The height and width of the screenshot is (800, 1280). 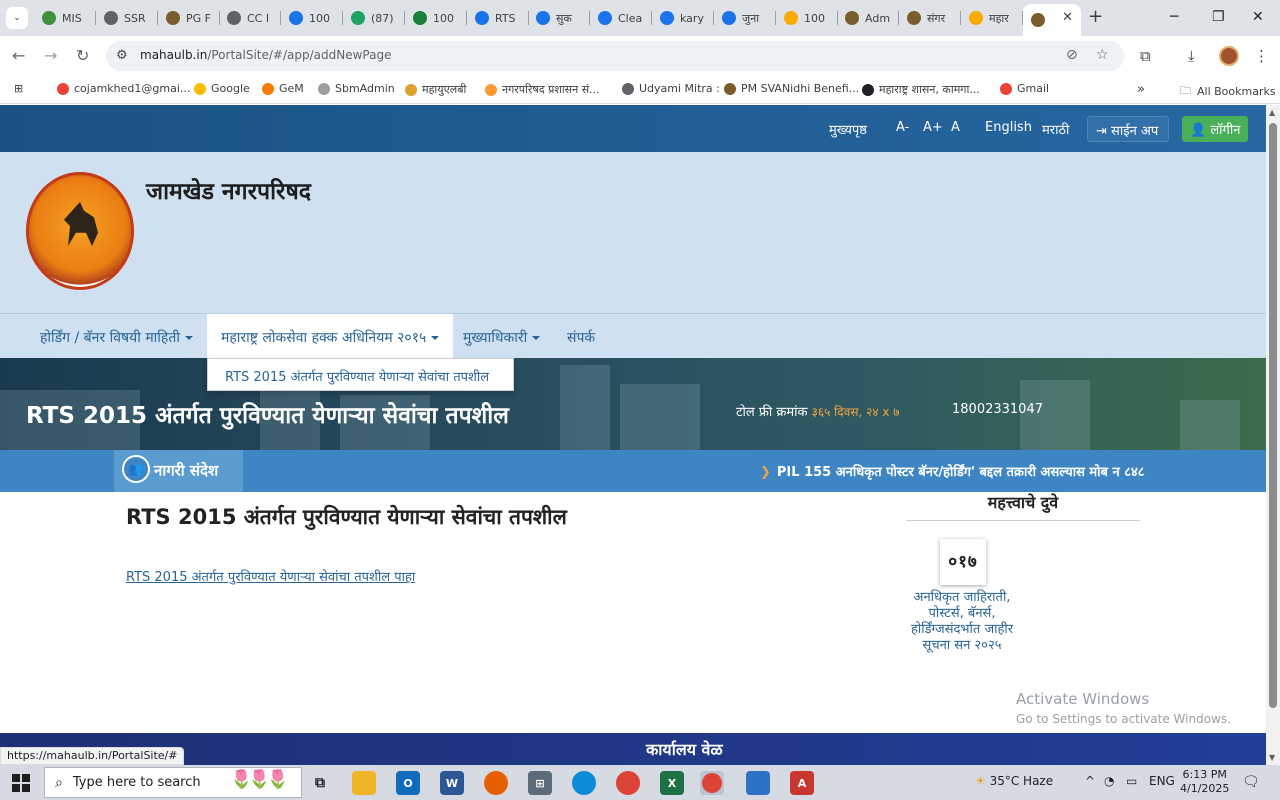 I want to click on font-normal-button: A, so click(x=955, y=127).